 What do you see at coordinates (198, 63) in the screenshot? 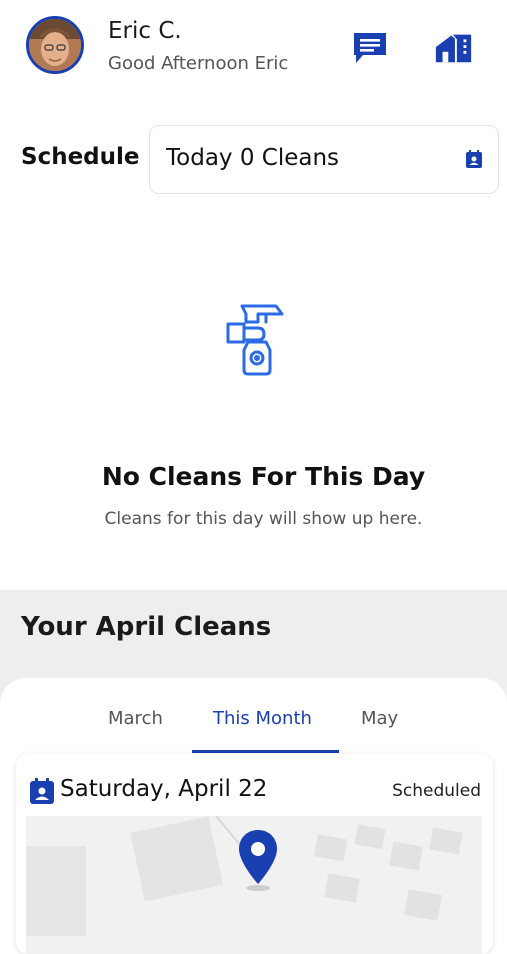
I see `greeting-text: Good Afternoon Eric` at bounding box center [198, 63].